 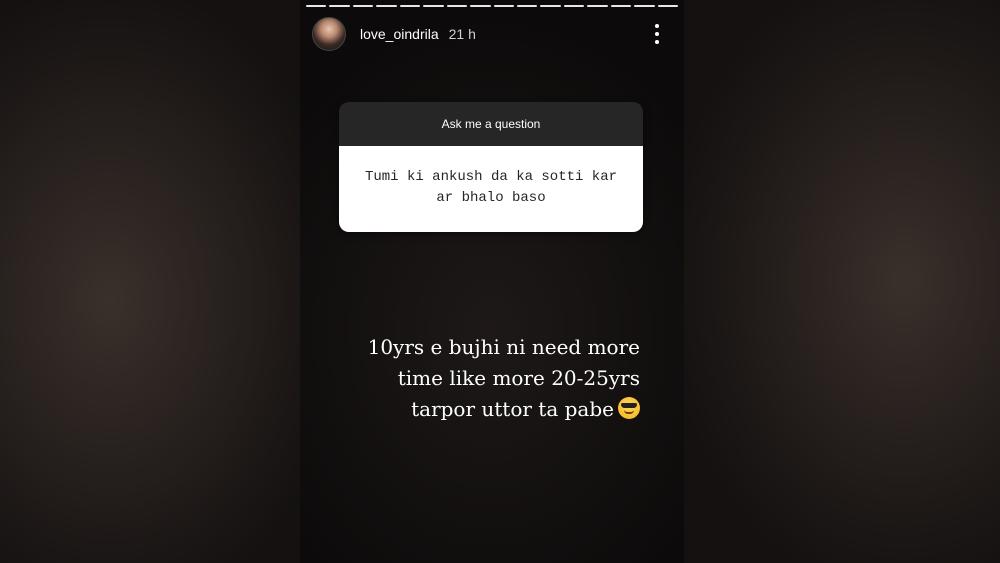 What do you see at coordinates (657, 34) in the screenshot?
I see `more-vertical-icon` at bounding box center [657, 34].